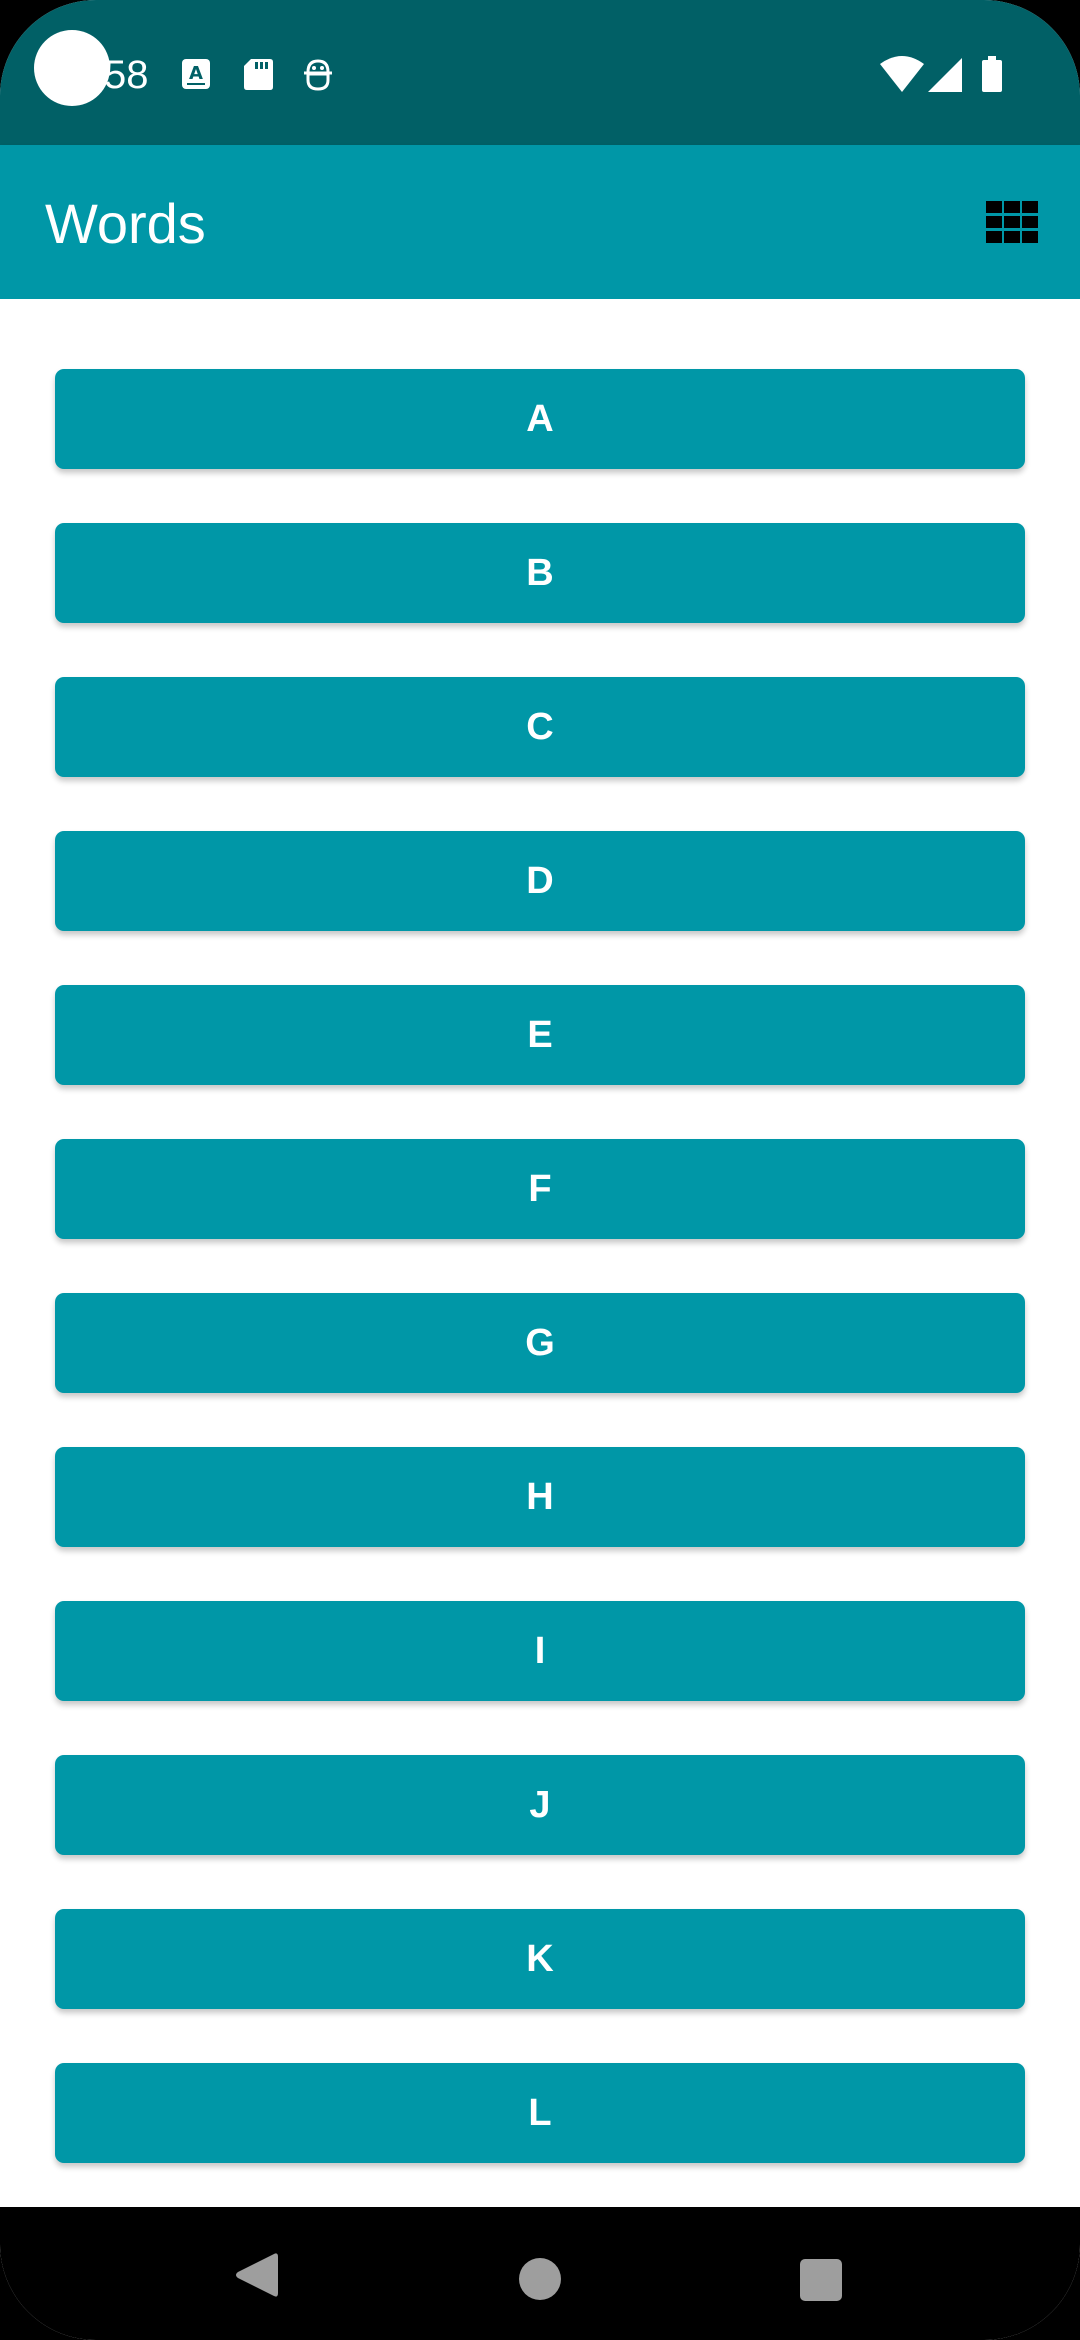  I want to click on app-bar: Words, so click(540, 222).